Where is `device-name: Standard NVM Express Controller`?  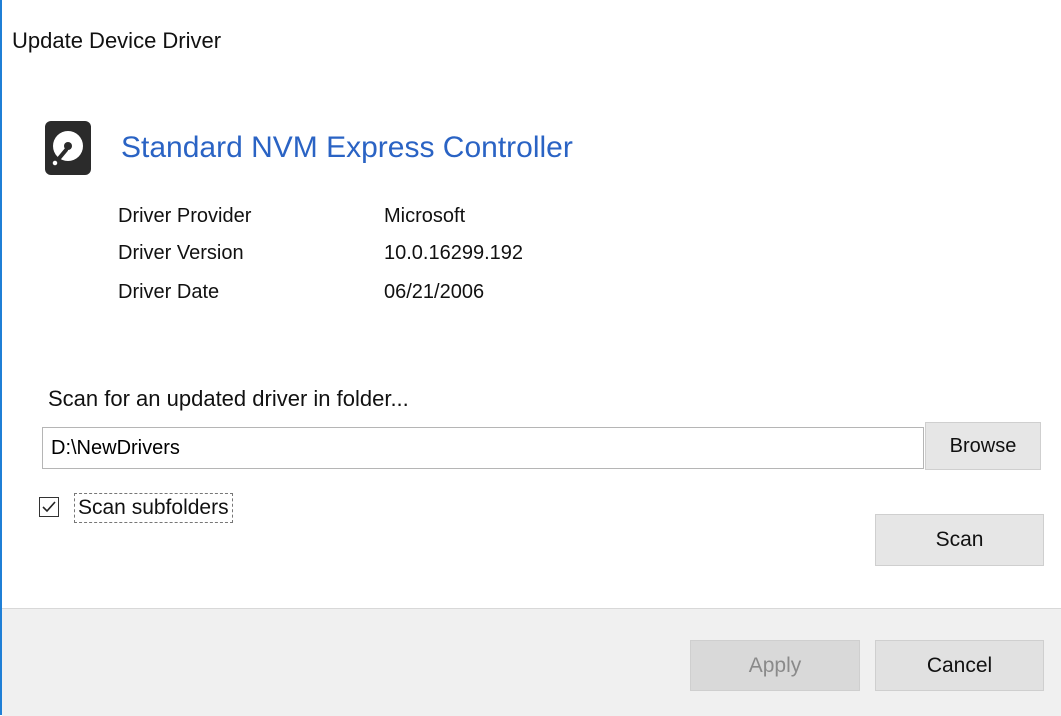 device-name: Standard NVM Express Controller is located at coordinates (347, 147).